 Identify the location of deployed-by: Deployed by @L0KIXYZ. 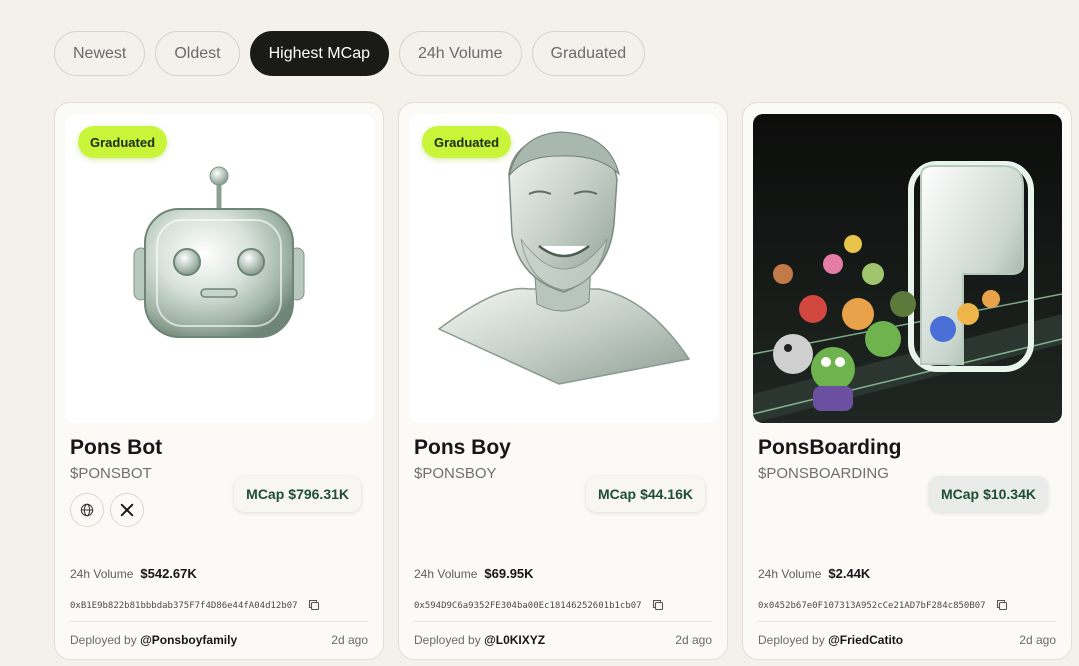
(479, 640).